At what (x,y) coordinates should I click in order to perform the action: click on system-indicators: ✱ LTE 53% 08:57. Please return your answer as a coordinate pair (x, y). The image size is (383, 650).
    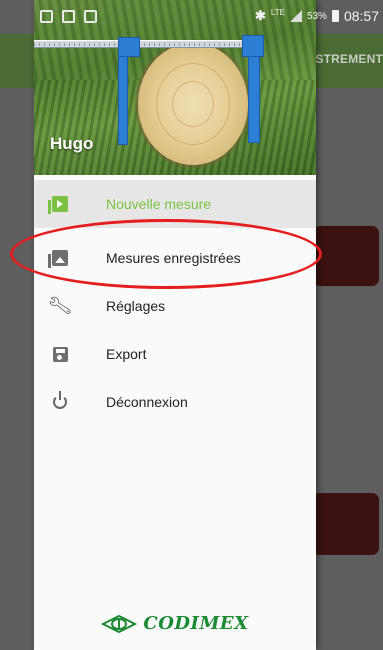
    Looking at the image, I should click on (316, 16).